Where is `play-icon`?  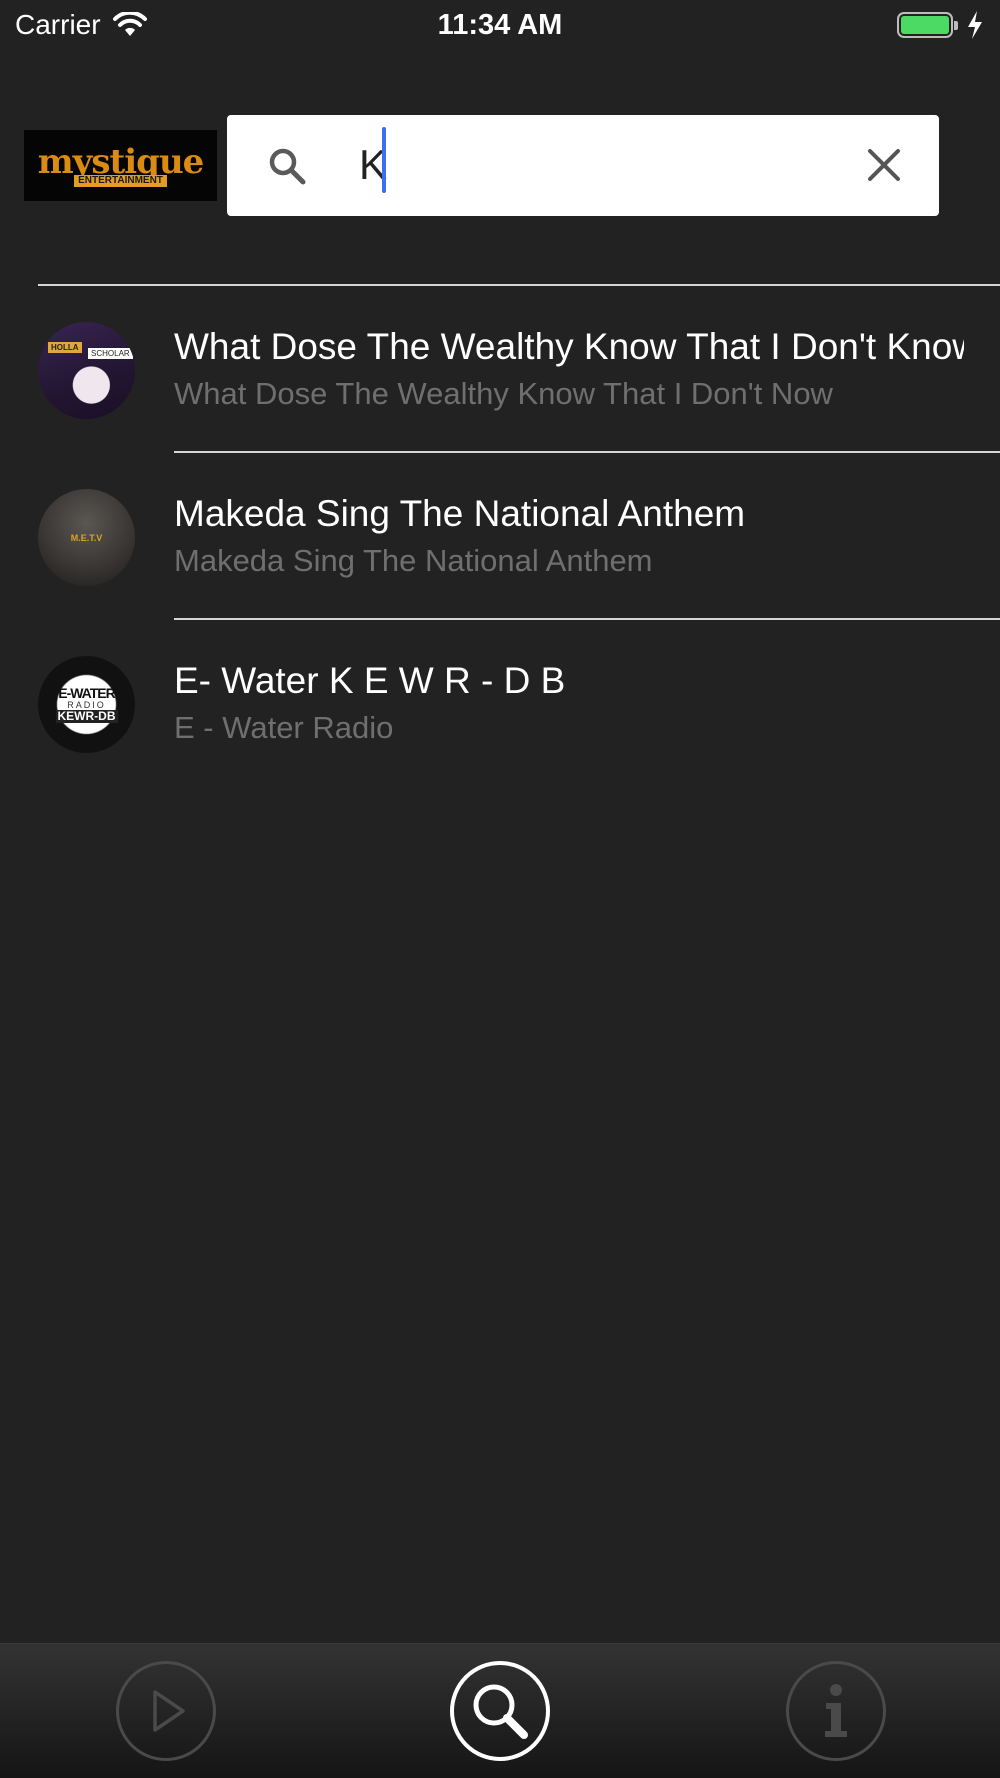 play-icon is located at coordinates (169, 1711).